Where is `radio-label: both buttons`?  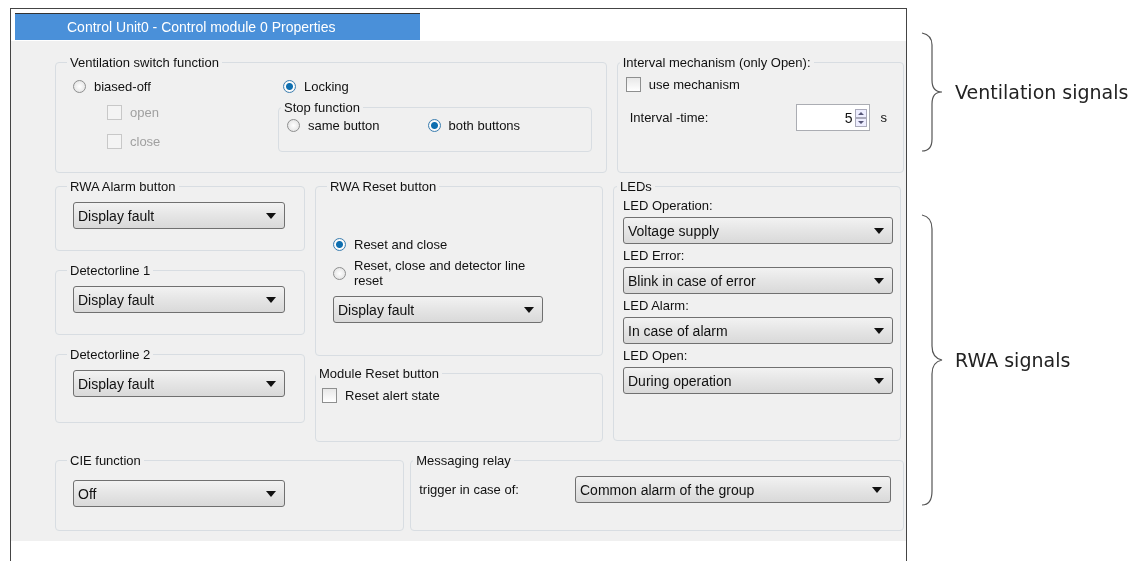 radio-label: both buttons is located at coordinates (484, 125).